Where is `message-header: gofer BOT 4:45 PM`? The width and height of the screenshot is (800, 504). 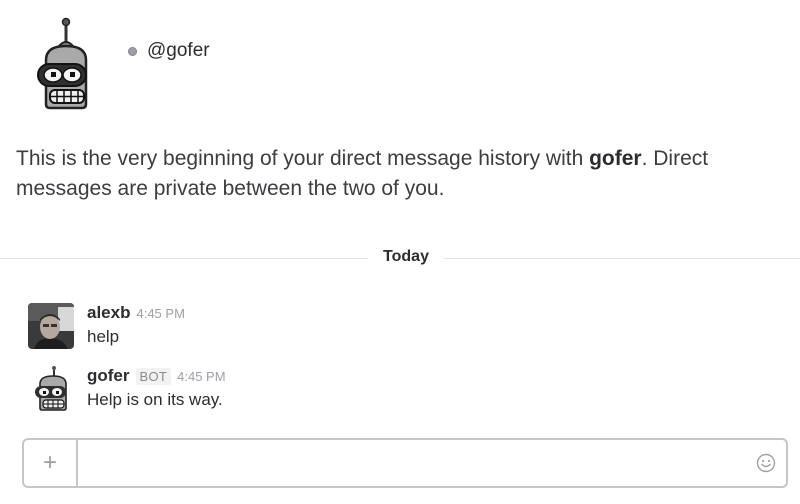 message-header: gofer BOT 4:45 PM is located at coordinates (156, 376).